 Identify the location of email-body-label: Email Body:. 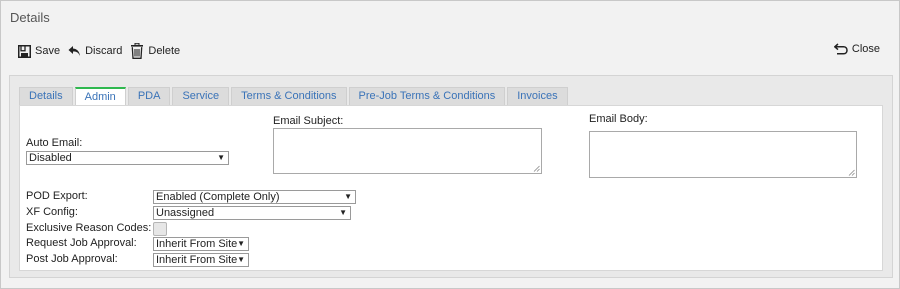
(618, 119).